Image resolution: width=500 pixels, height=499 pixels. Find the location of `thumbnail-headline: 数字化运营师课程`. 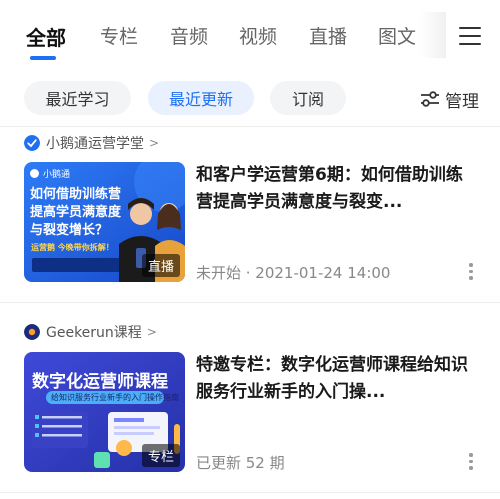

thumbnail-headline: 数字化运营师课程 is located at coordinates (100, 382).